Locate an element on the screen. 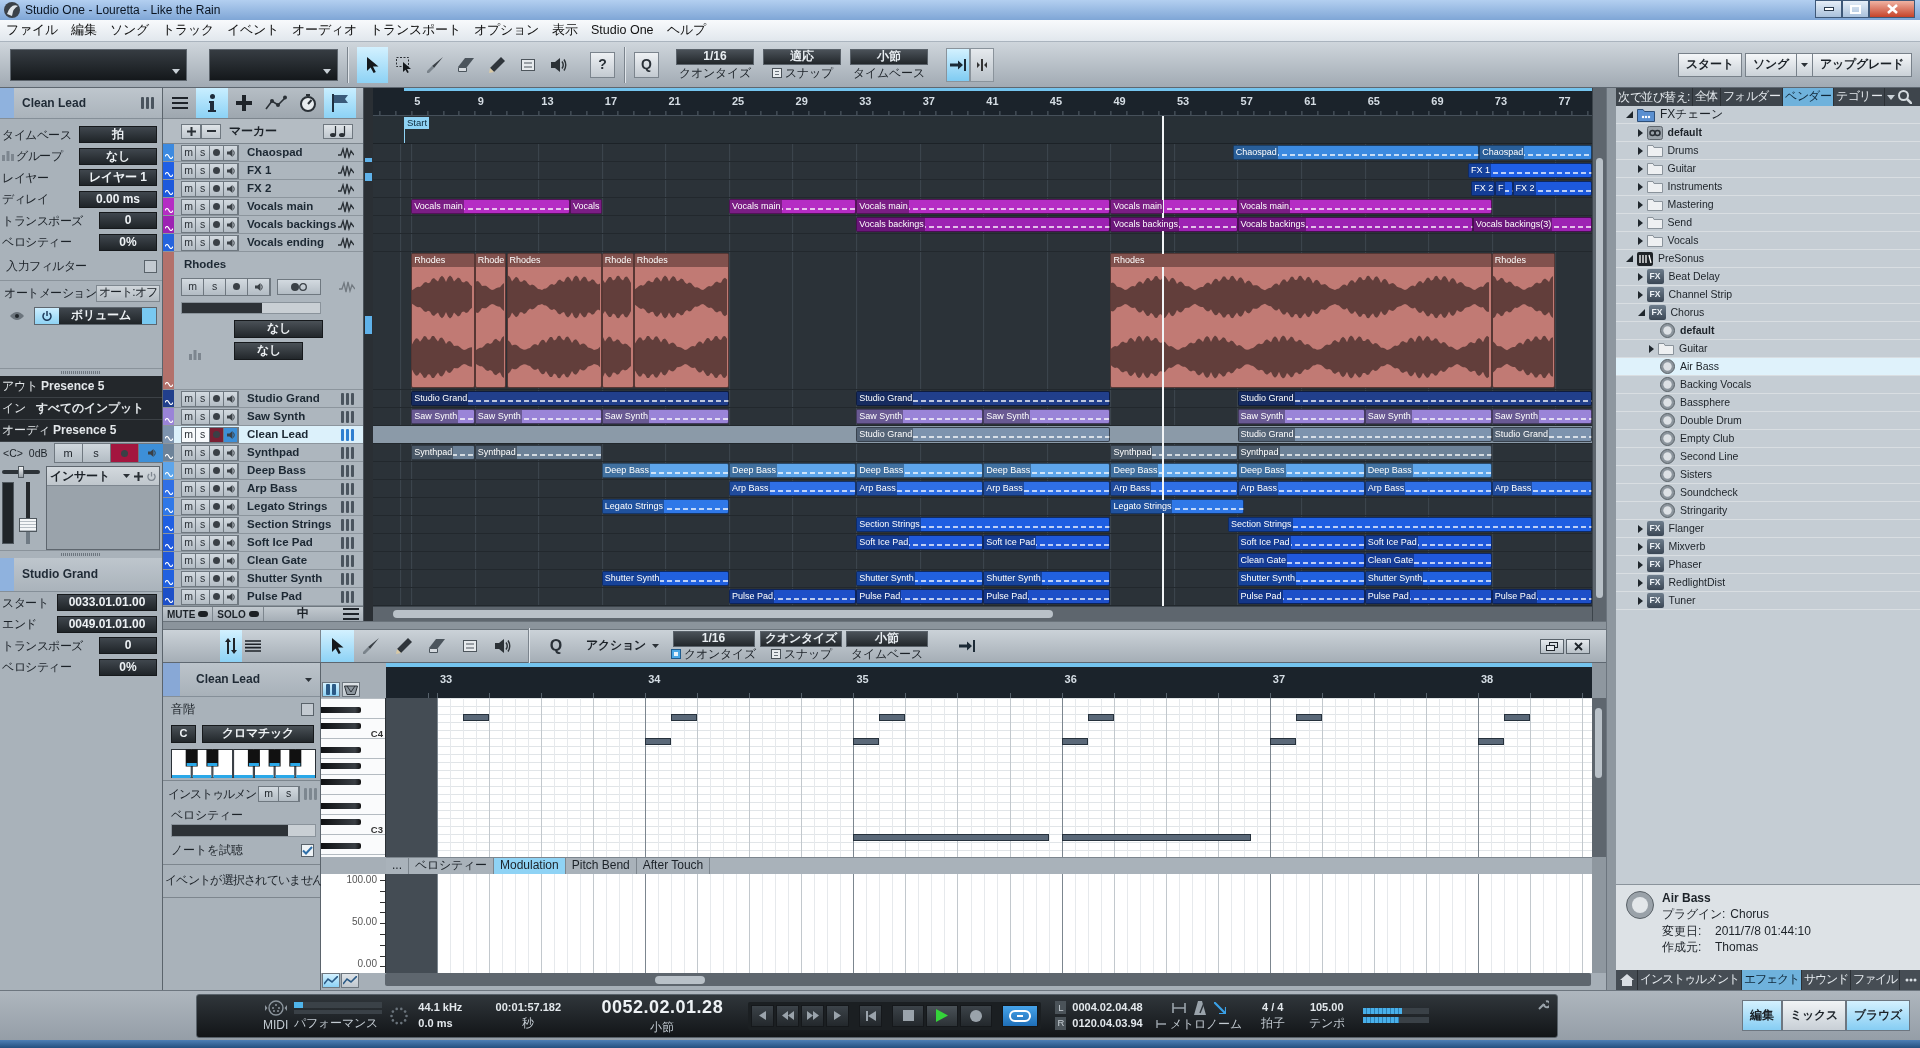  autoscroll-button is located at coordinates (958, 64).